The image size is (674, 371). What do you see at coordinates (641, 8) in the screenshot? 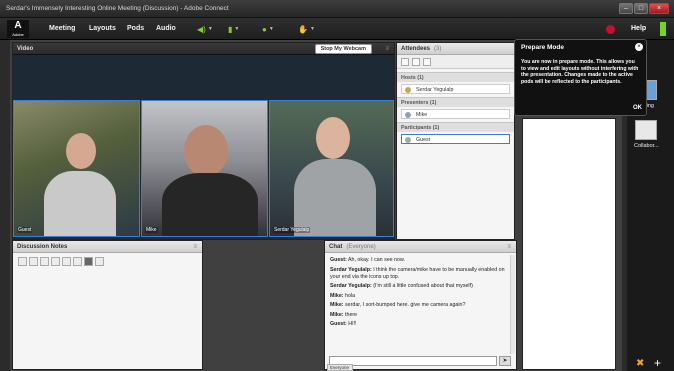
I see `maximize-button: □` at bounding box center [641, 8].